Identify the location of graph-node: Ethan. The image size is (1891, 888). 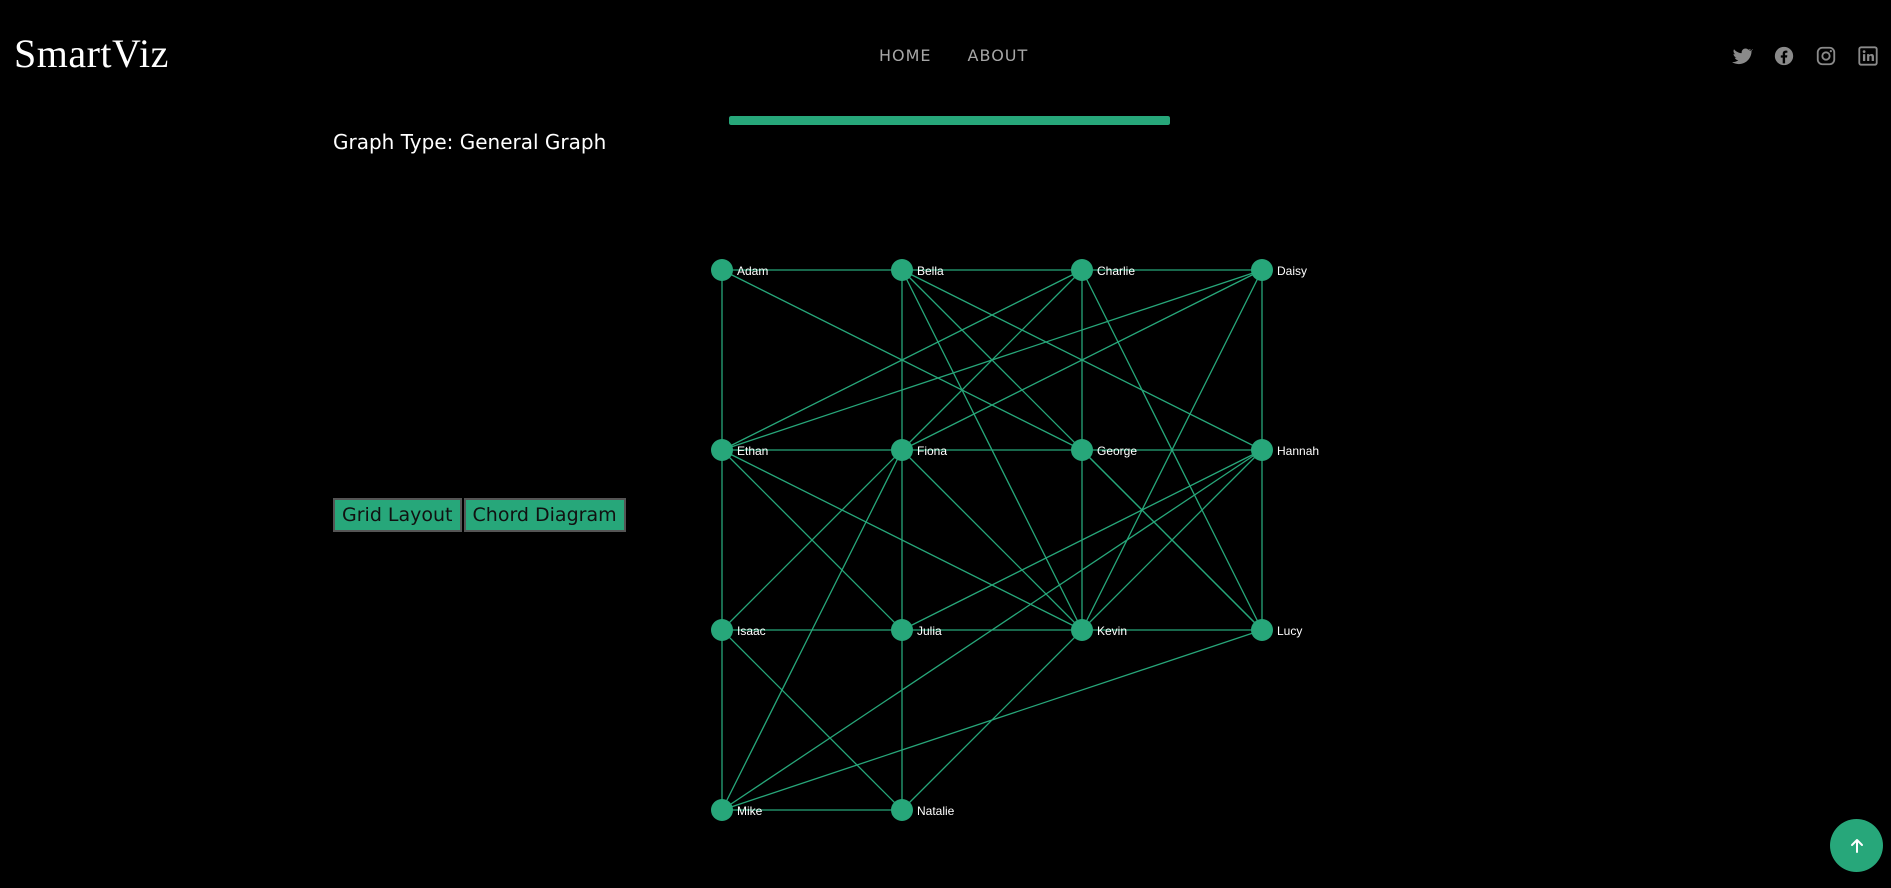
(739, 450).